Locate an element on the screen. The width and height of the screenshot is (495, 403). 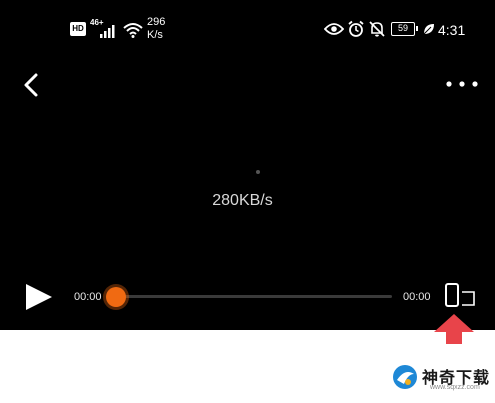
pointer-arrow-icon is located at coordinates (454, 329).